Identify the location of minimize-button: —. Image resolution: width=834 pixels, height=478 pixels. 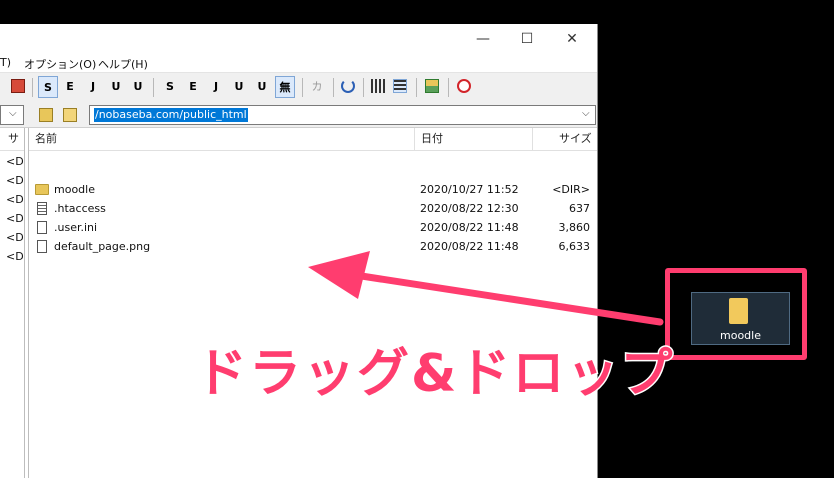
(483, 39).